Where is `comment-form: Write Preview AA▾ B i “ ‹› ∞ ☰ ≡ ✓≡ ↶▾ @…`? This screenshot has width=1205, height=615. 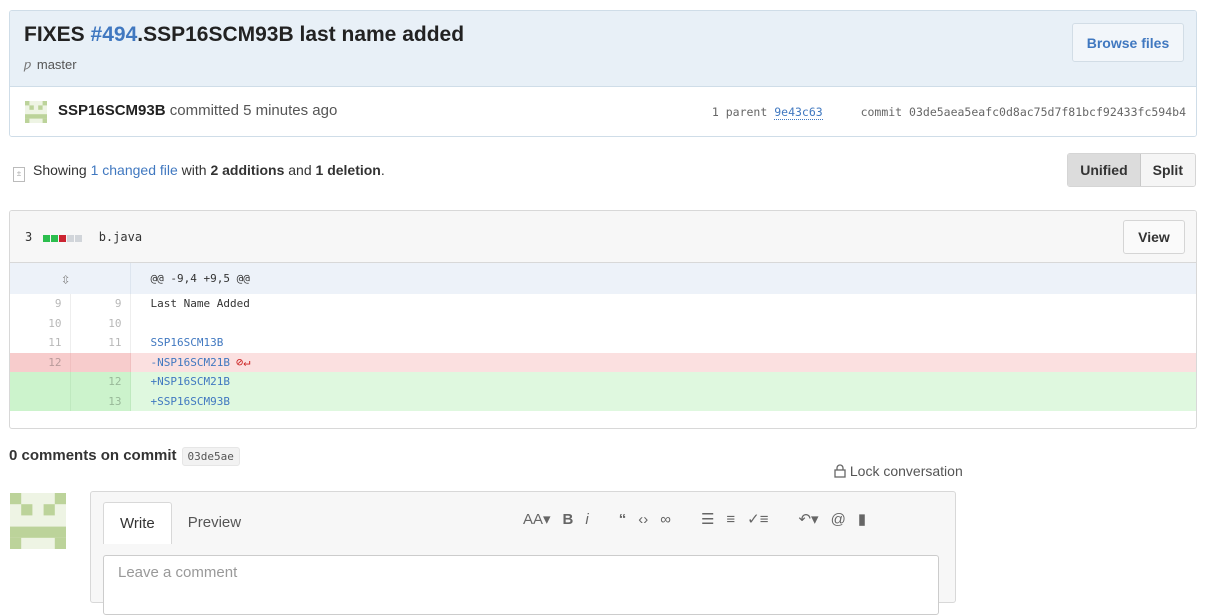
comment-form: Write Preview AA▾ B i “ ‹› ∞ ☰ ≡ ✓≡ ↶▾ @… is located at coordinates (523, 553).